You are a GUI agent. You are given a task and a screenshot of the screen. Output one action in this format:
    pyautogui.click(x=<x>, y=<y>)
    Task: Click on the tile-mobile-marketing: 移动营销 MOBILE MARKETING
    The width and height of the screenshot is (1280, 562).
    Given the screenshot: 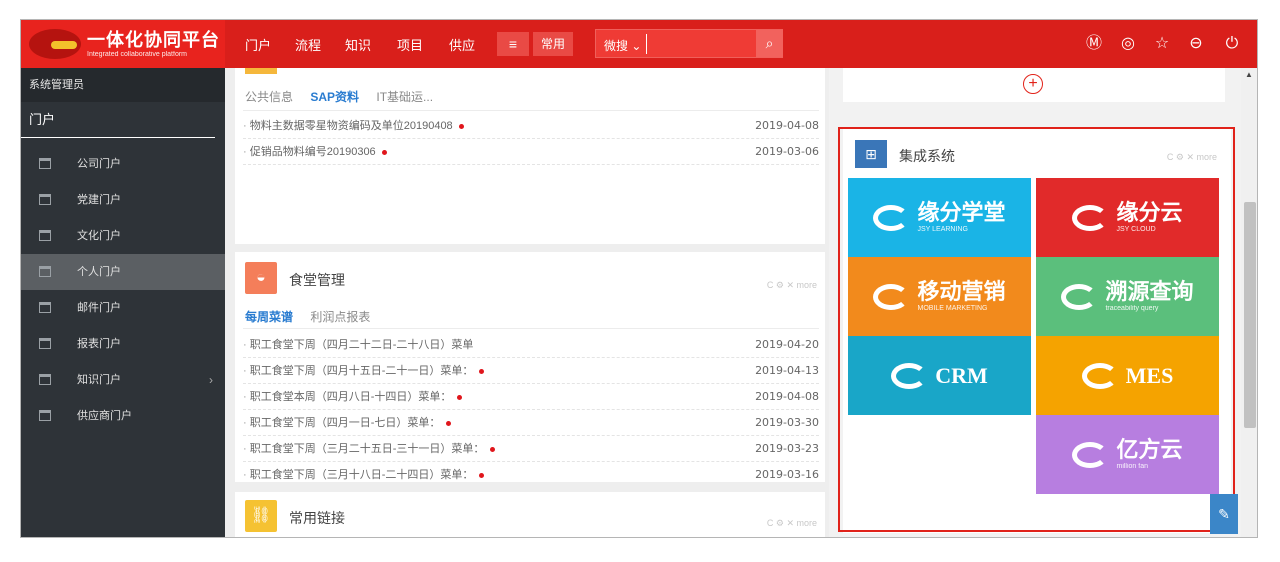 What is the action you would take?
    pyautogui.click(x=939, y=296)
    